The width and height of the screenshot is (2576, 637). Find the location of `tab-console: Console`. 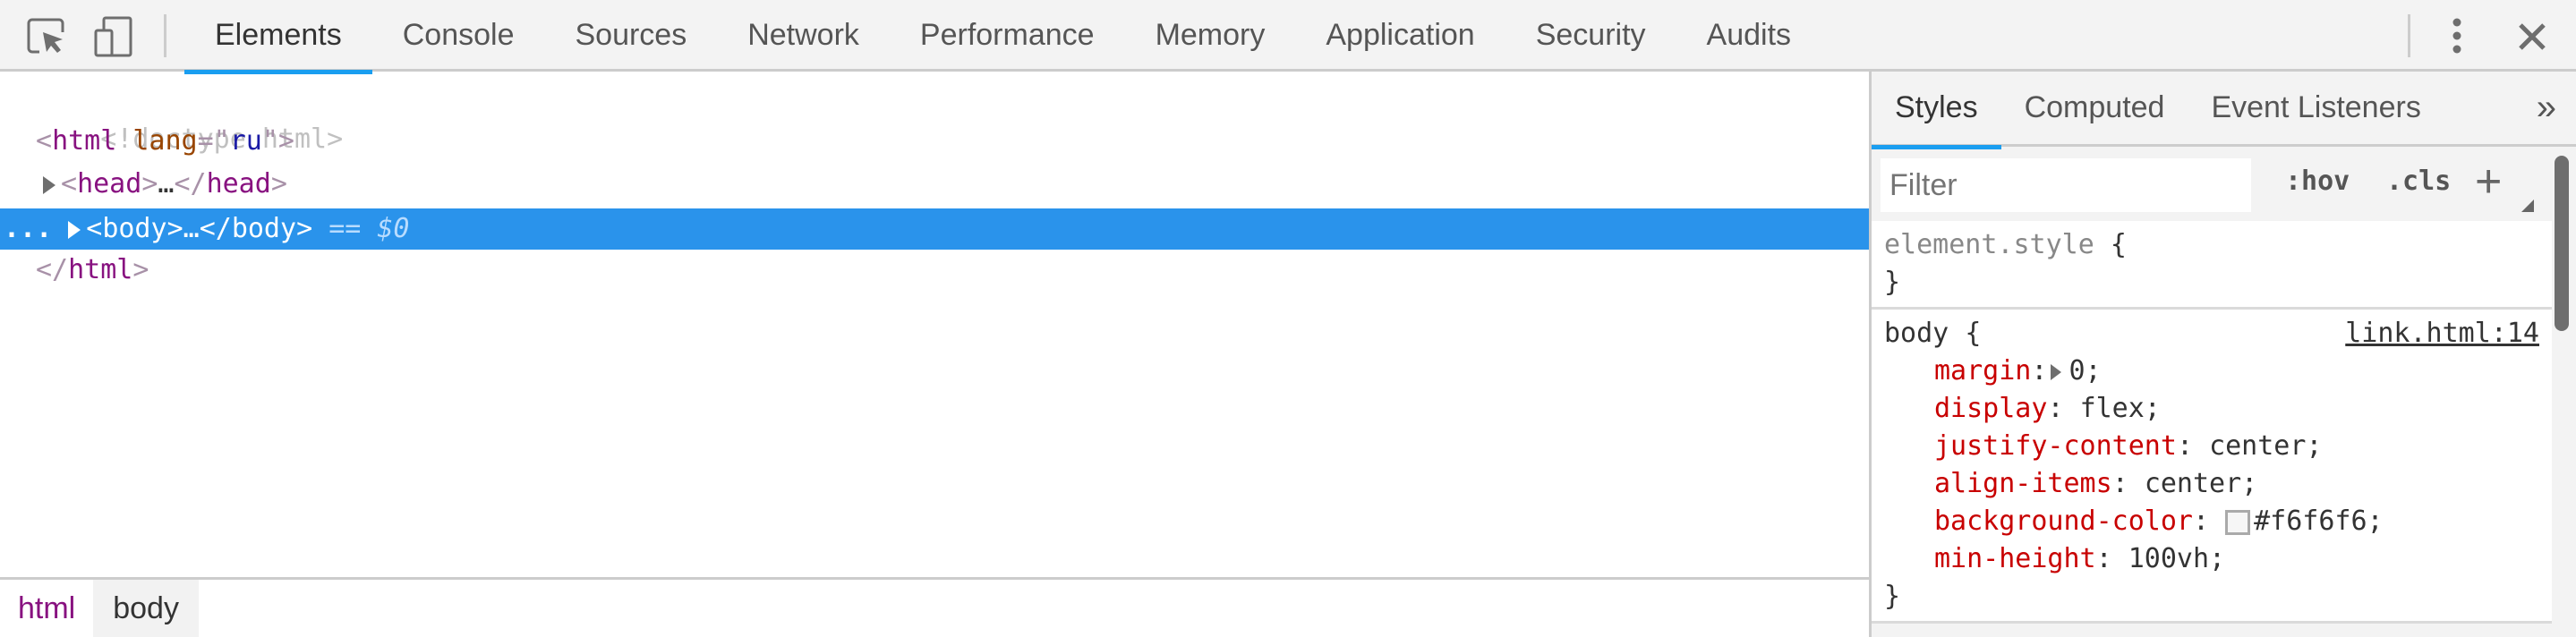

tab-console: Console is located at coordinates (458, 36).